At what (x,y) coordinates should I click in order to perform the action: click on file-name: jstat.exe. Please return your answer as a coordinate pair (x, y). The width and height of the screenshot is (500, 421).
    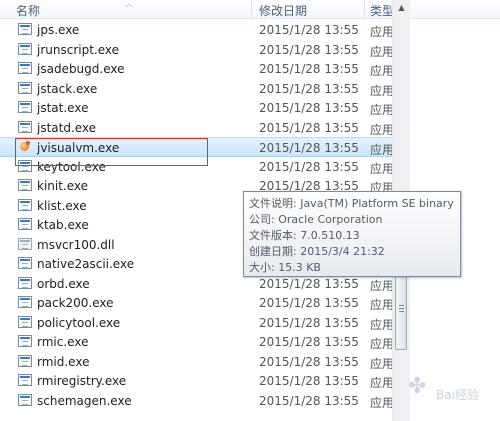
    Looking at the image, I should click on (62, 108).